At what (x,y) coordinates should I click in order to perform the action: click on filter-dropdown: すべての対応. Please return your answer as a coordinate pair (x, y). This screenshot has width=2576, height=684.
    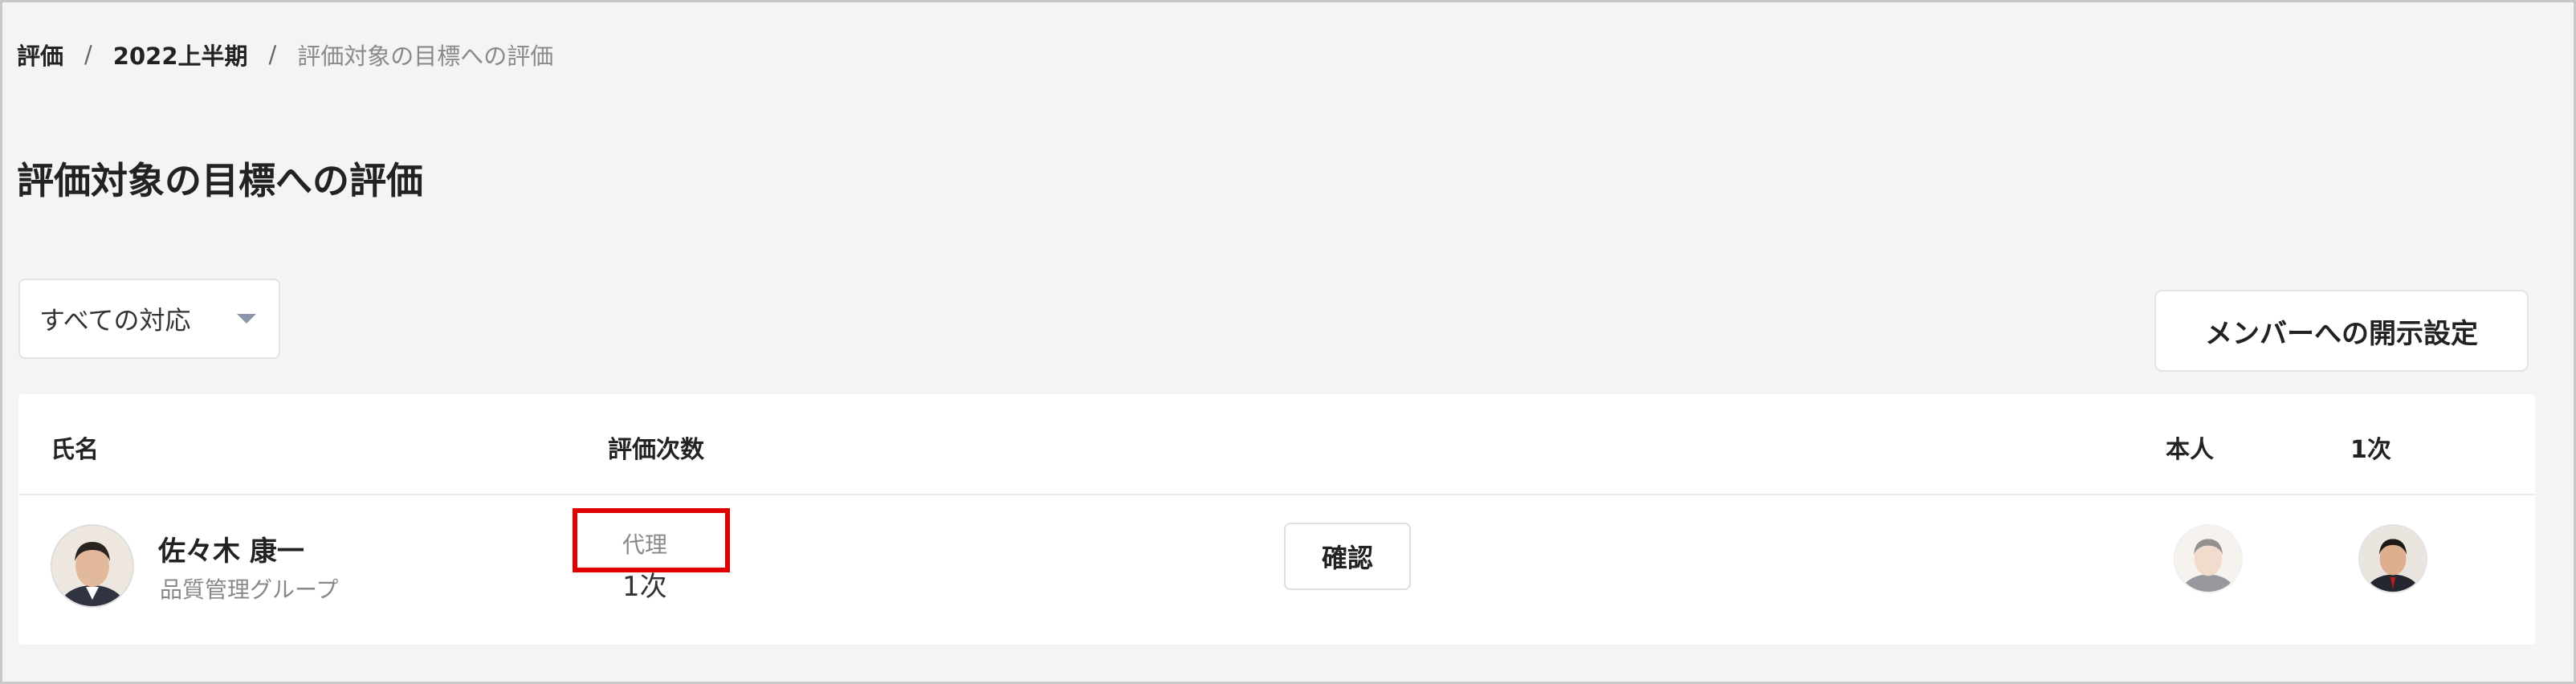
    Looking at the image, I should click on (149, 319).